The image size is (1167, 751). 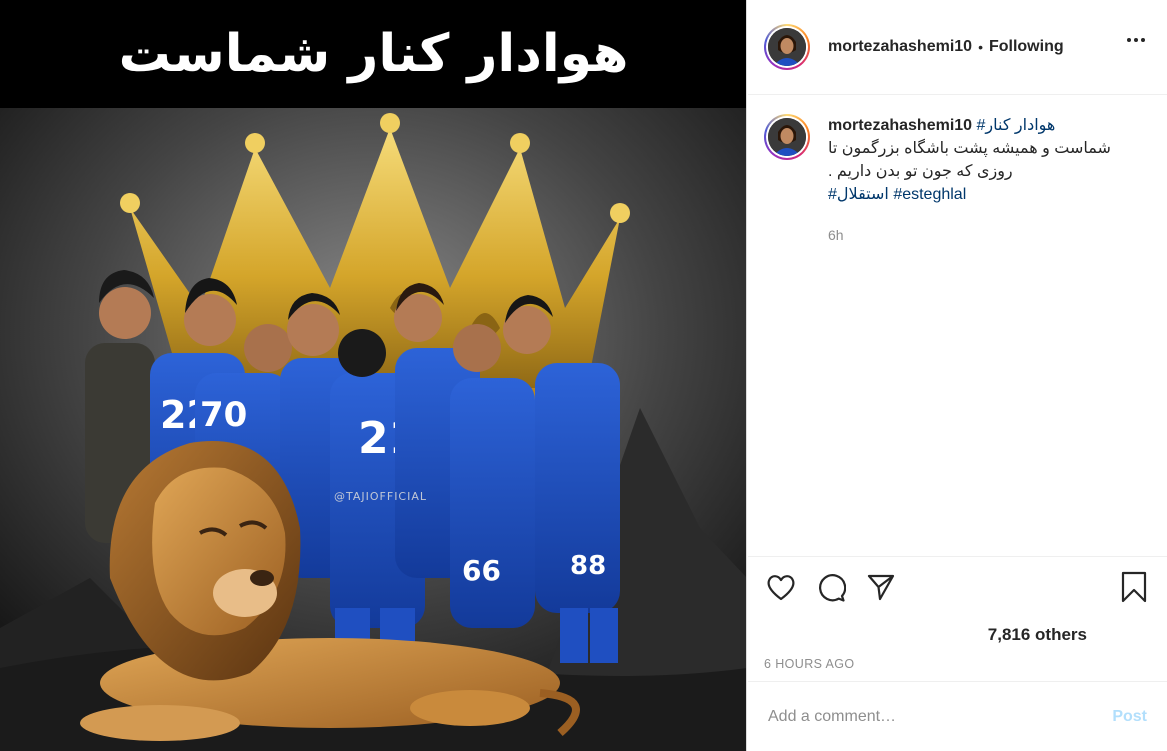 I want to click on caption-line: شماست و همیشه پشت باشگاه بزرگمون تا, so click(x=969, y=148).